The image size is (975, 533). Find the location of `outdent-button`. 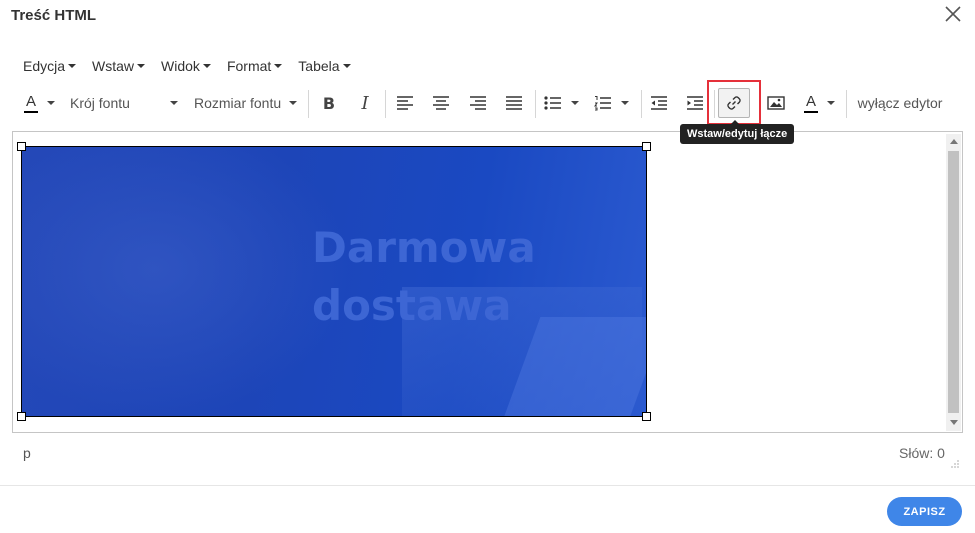

outdent-button is located at coordinates (659, 103).